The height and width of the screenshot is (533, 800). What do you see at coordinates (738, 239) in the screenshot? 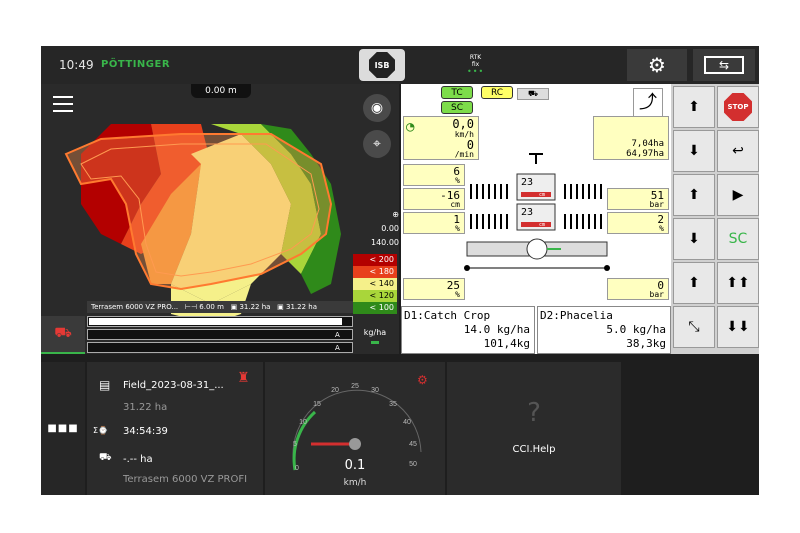
I see `section-control-button: SC` at bounding box center [738, 239].